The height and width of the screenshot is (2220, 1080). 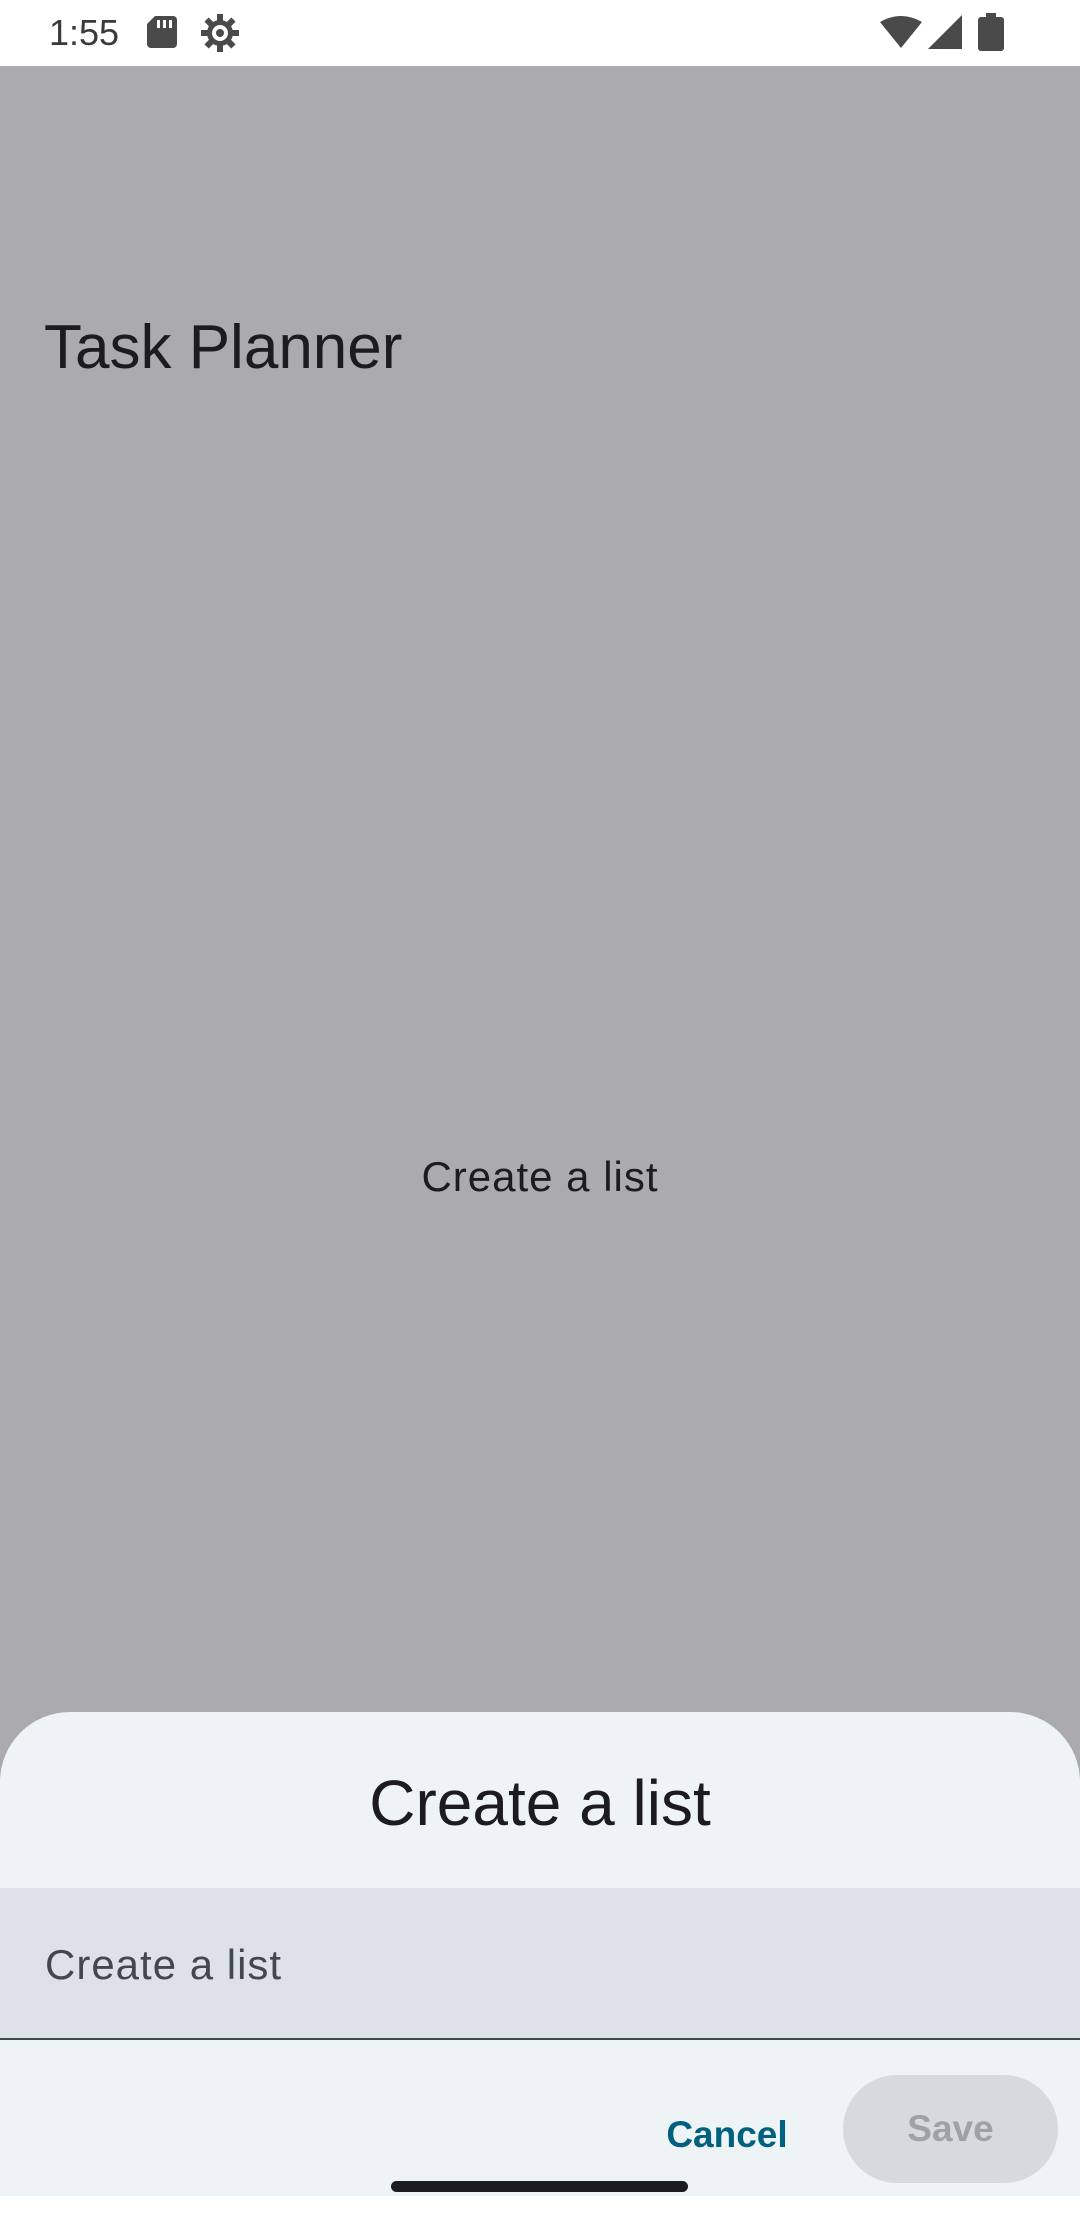 What do you see at coordinates (223, 347) in the screenshot?
I see `app-title: Task Planner` at bounding box center [223, 347].